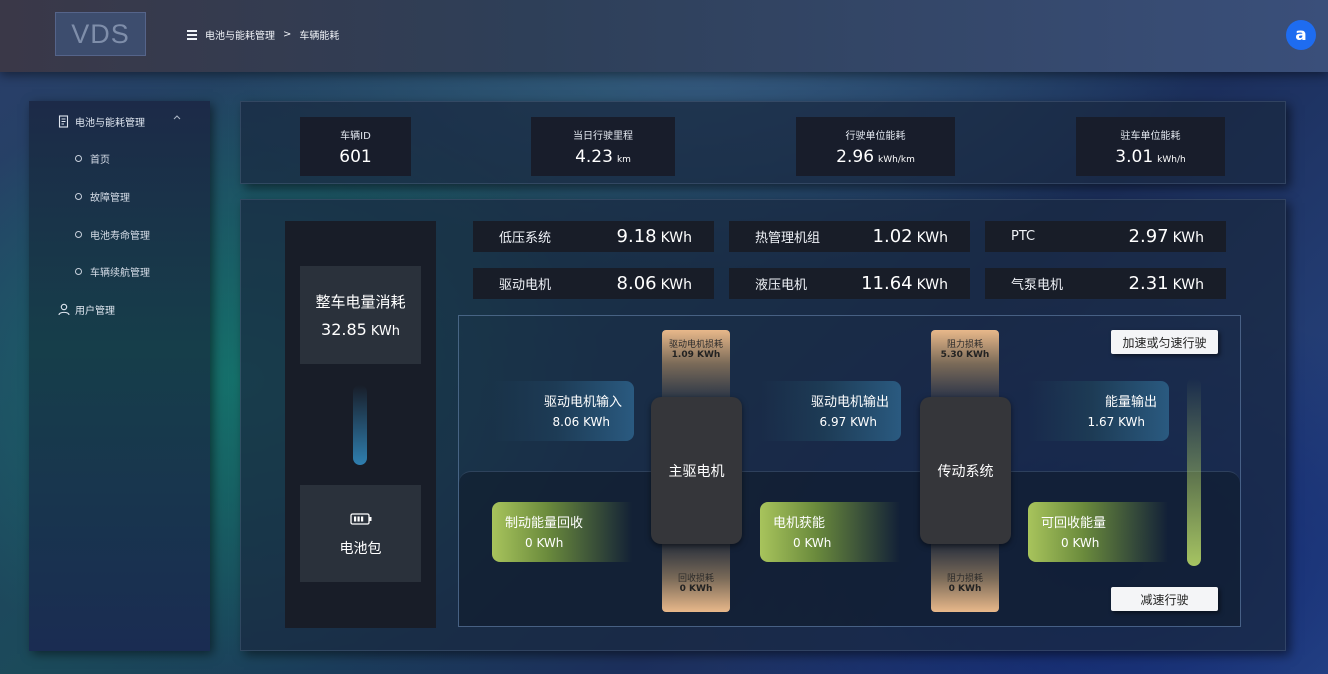 This screenshot has height=674, width=1328. What do you see at coordinates (799, 523) in the screenshot?
I see `flow-label: 电机获能` at bounding box center [799, 523].